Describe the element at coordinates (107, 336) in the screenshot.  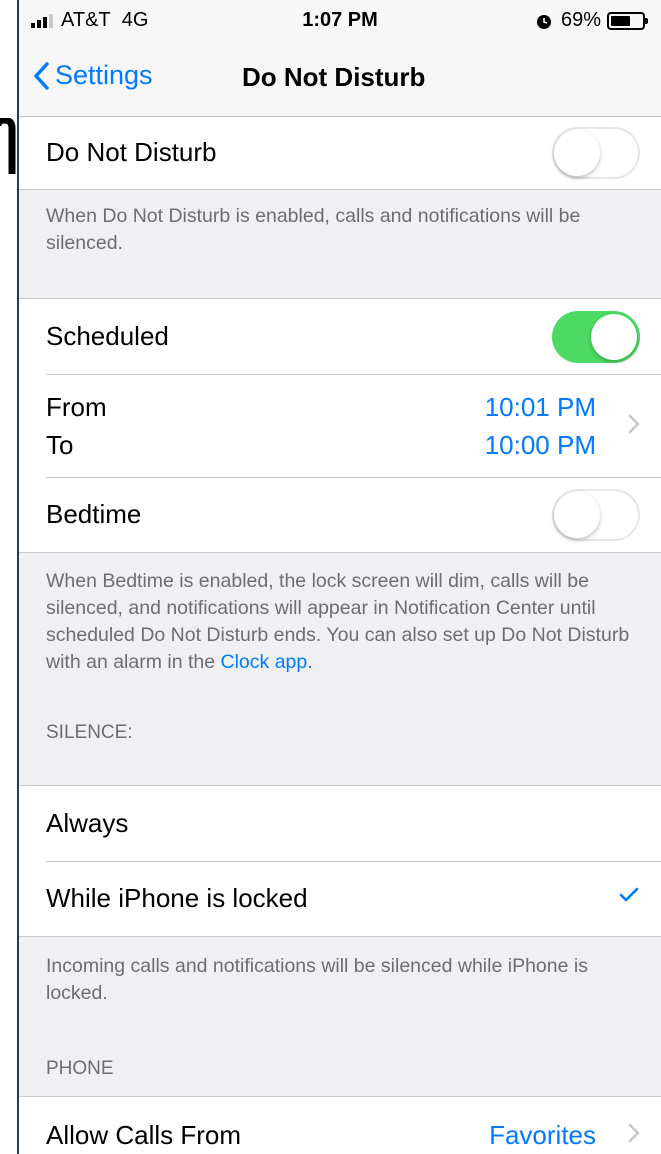
I see `scheduled-label: Scheduled` at that location.